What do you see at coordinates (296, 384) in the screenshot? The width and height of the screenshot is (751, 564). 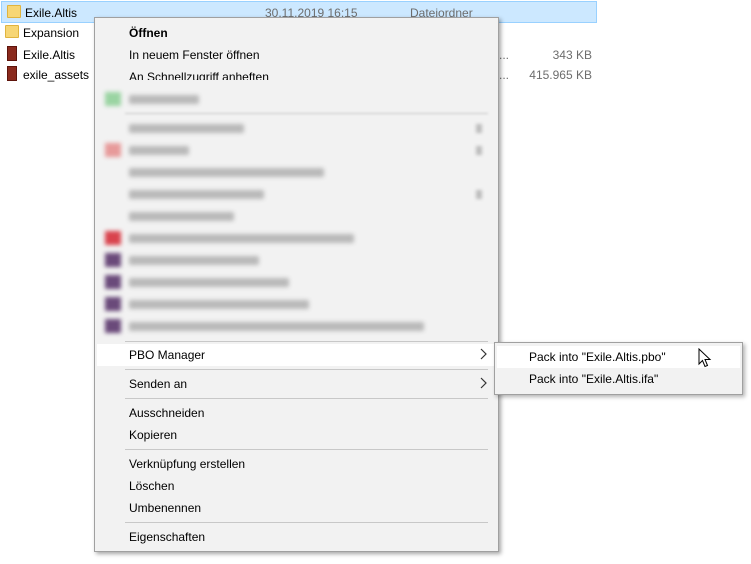 I see `menu-item-send-to: Senden an` at bounding box center [296, 384].